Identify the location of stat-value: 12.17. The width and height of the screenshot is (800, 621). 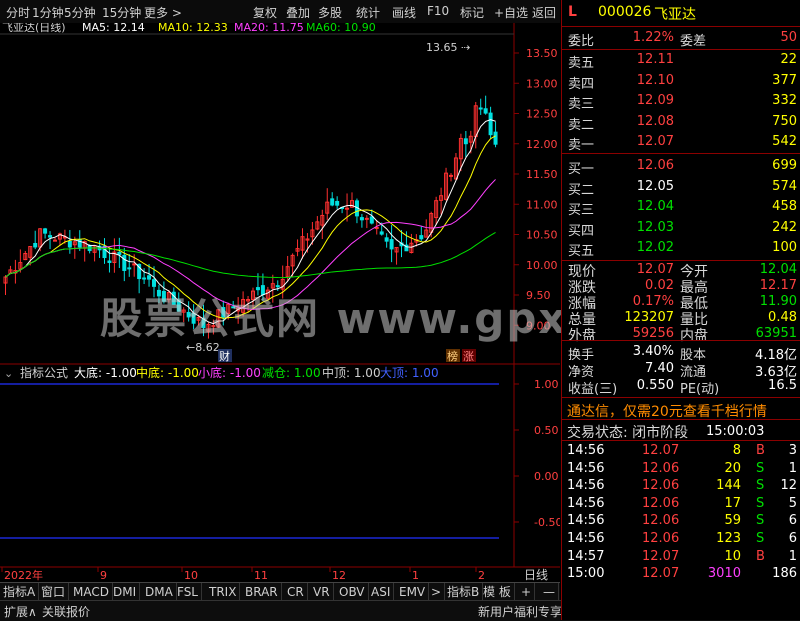
(778, 285).